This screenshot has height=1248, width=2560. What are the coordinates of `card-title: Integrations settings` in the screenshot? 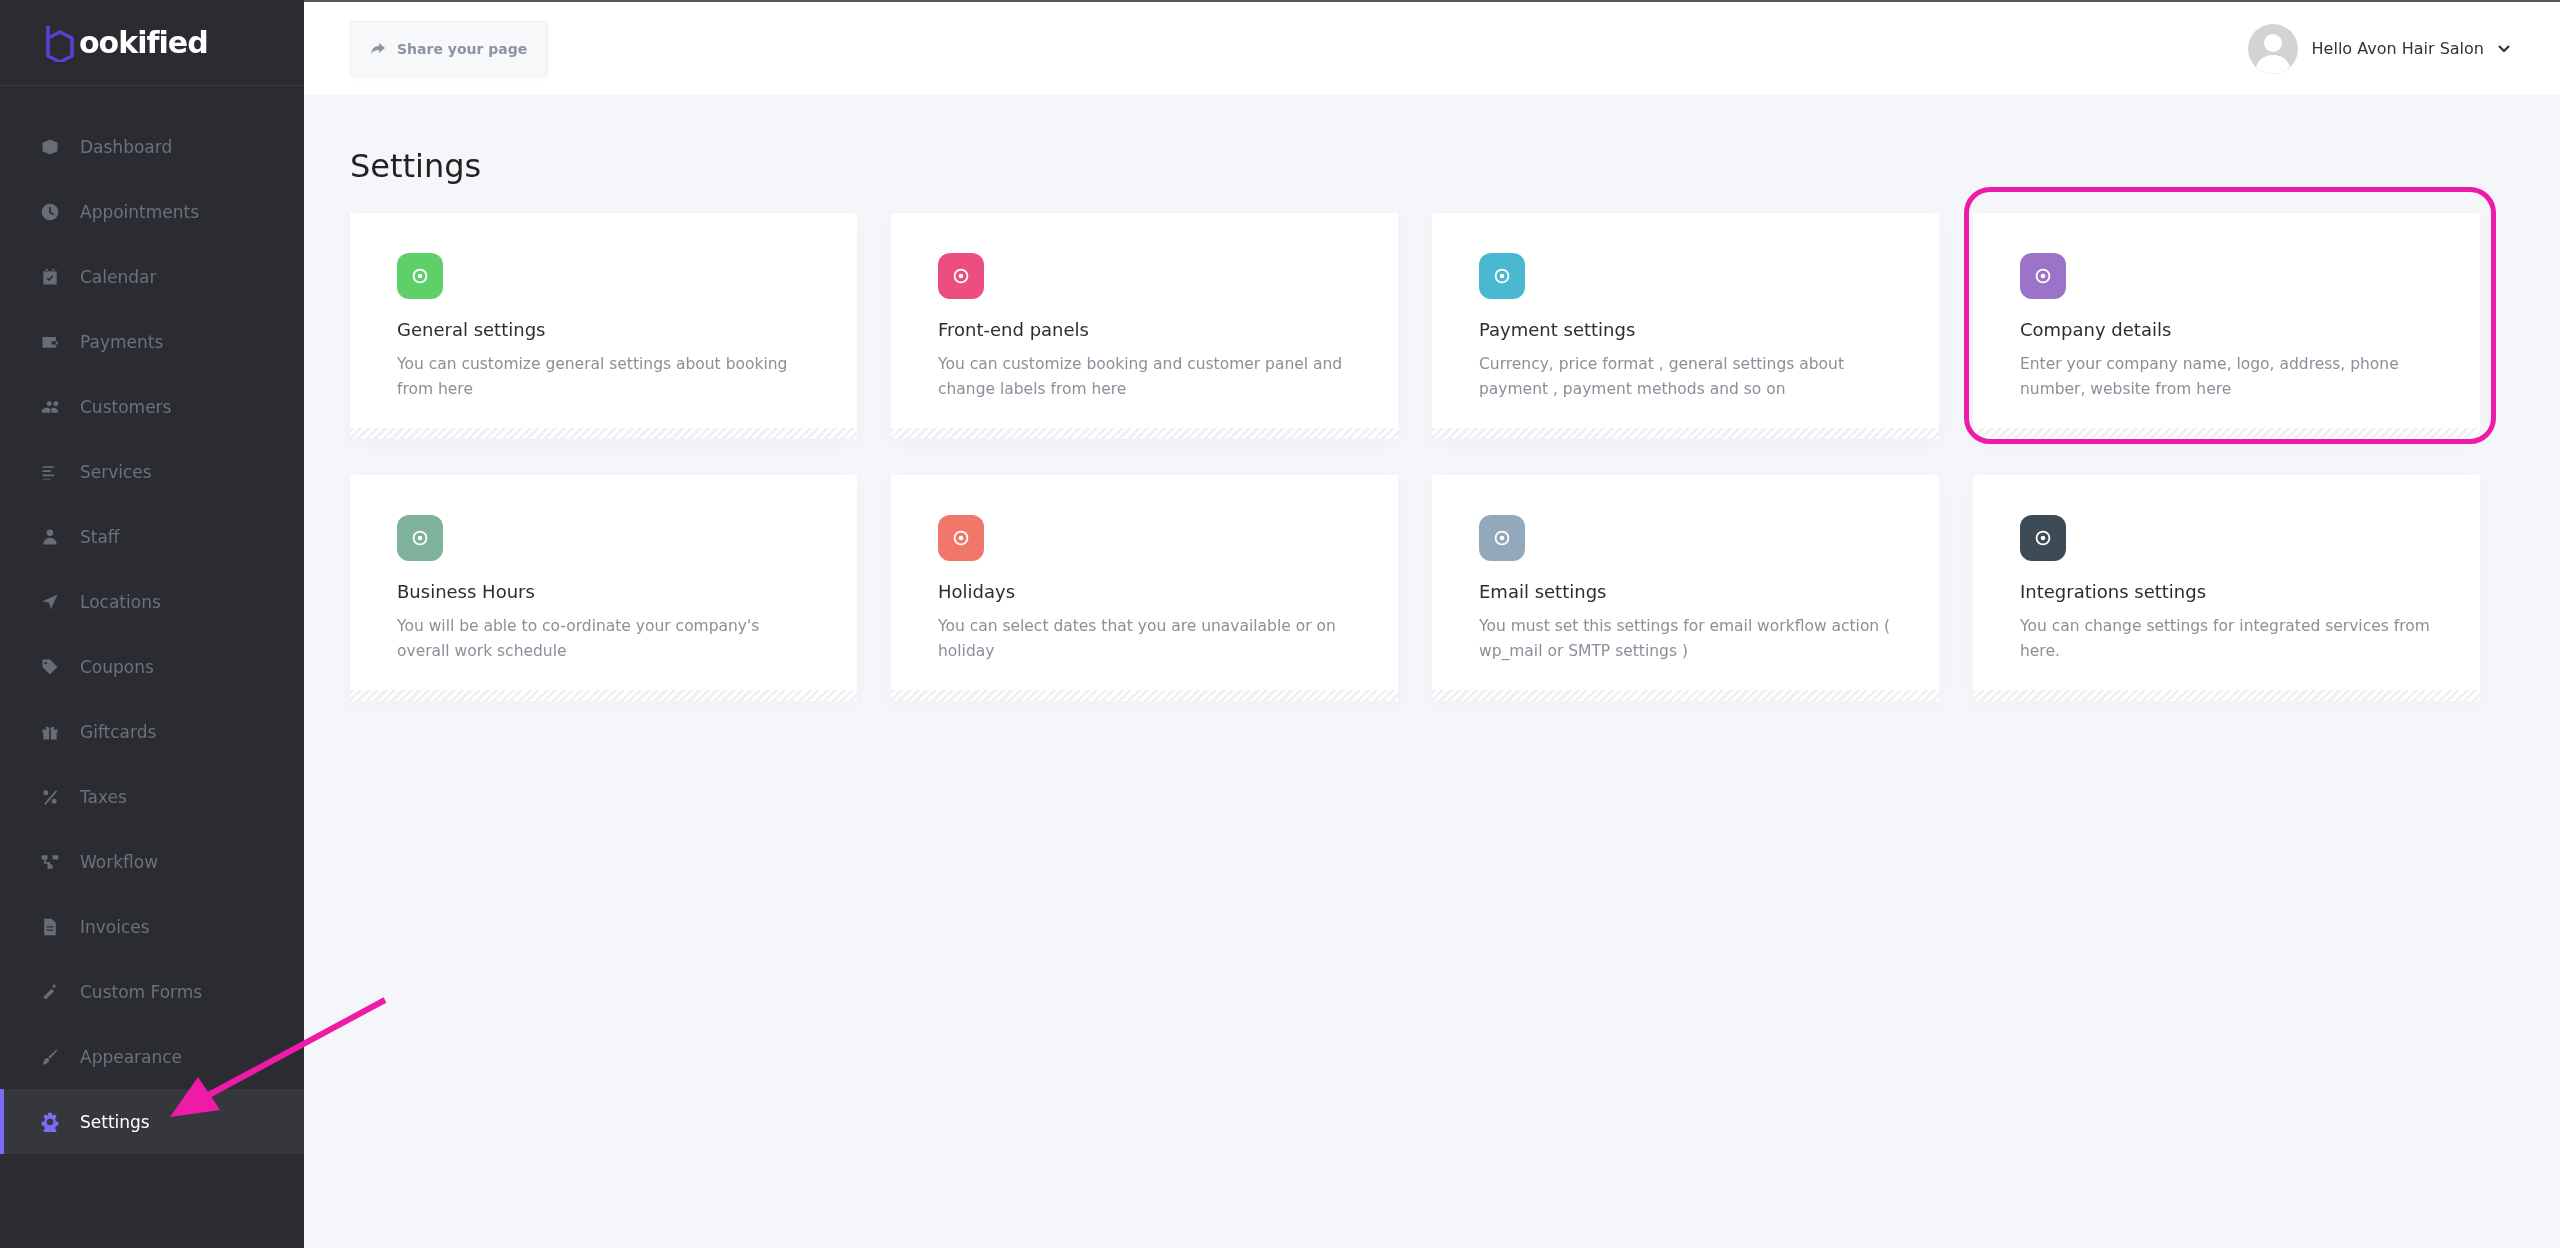 It's located at (2114, 591).